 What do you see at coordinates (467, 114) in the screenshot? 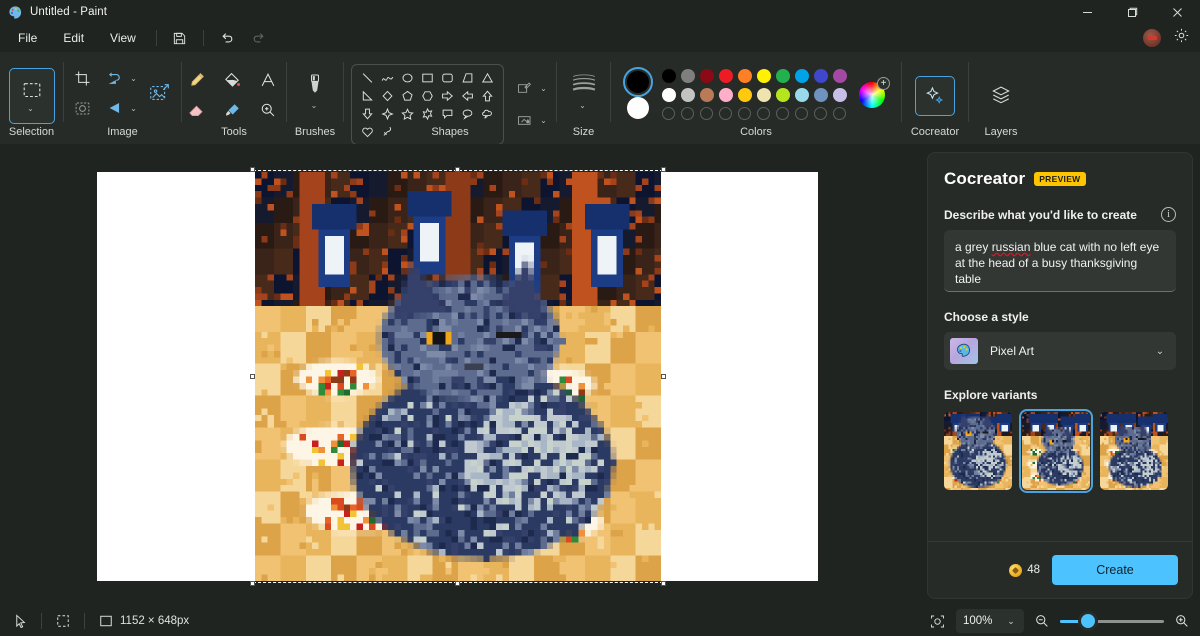
I see `shape-oval-callout` at bounding box center [467, 114].